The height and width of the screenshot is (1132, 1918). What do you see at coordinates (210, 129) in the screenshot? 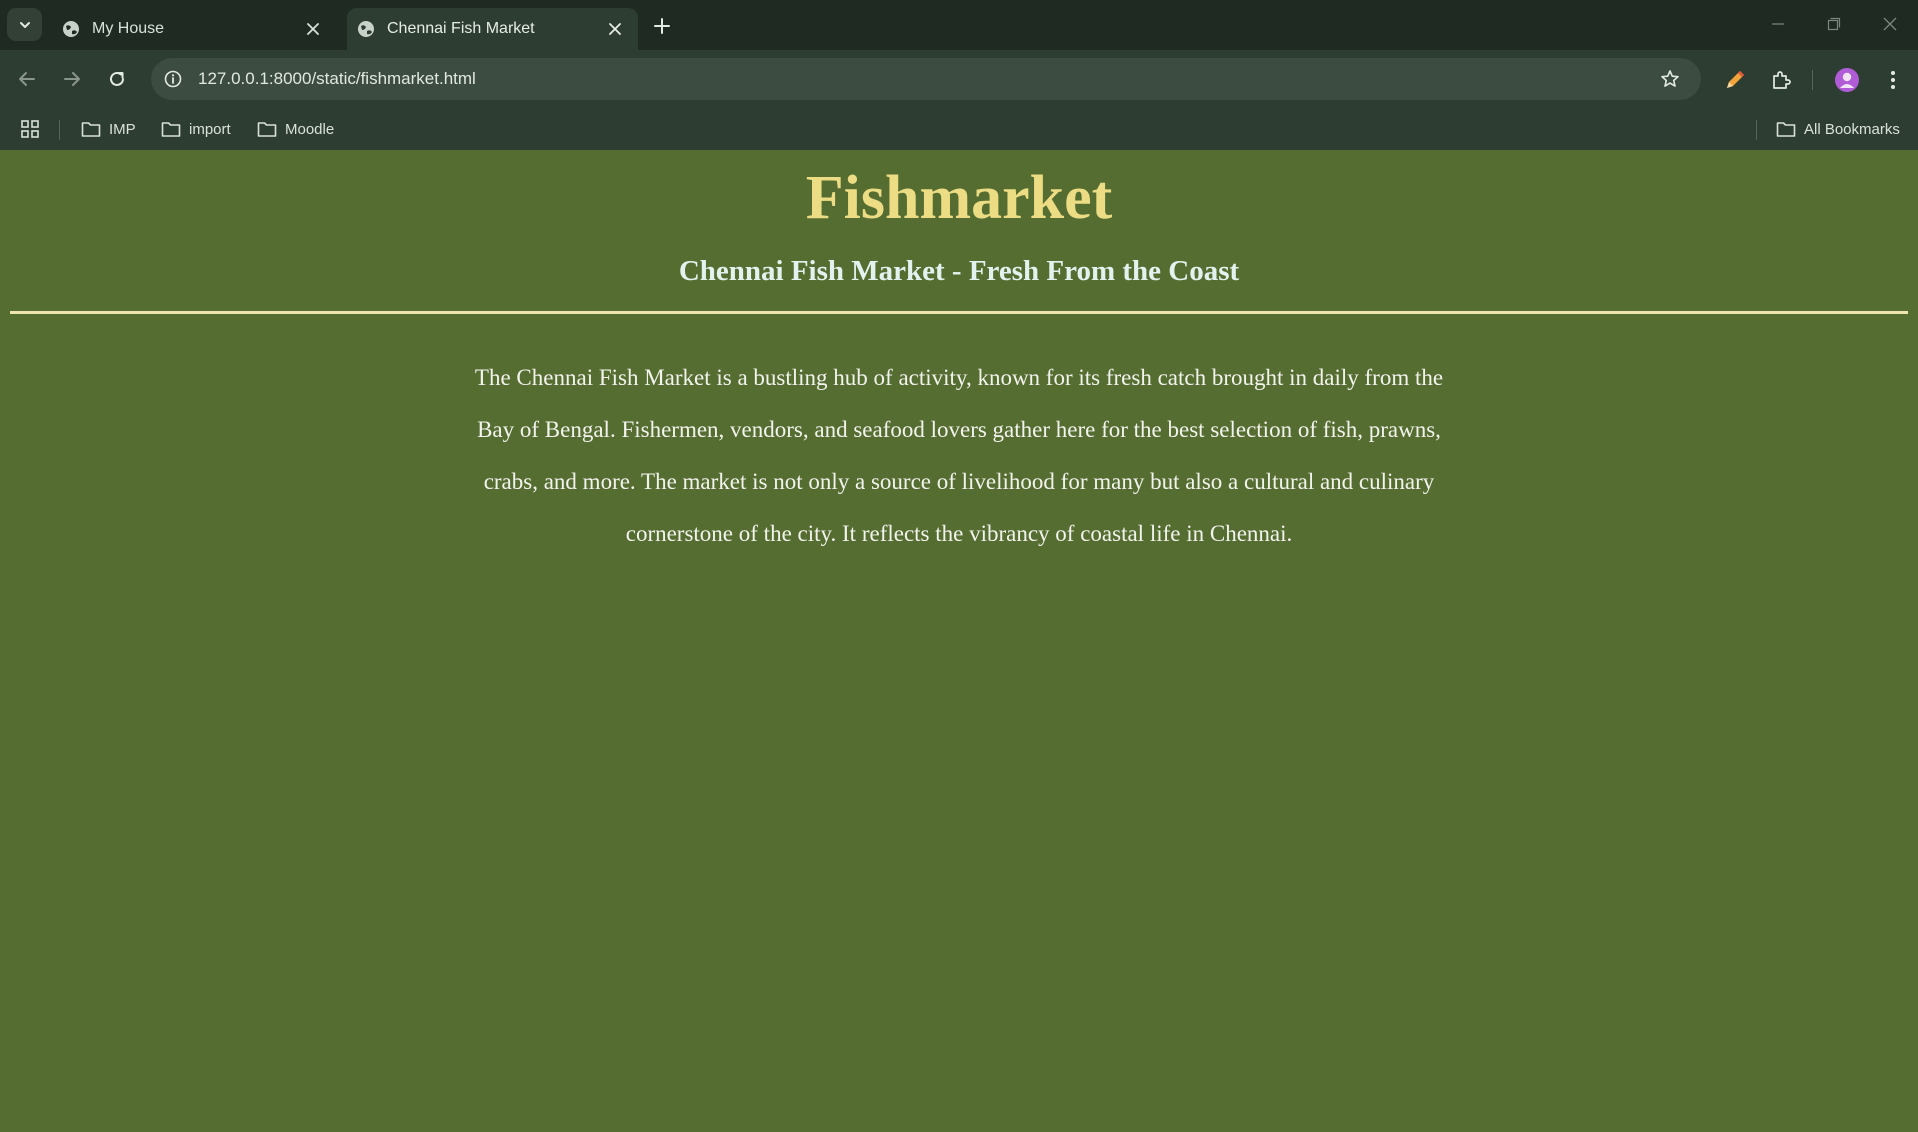
I see `bookmark-label: import` at bounding box center [210, 129].